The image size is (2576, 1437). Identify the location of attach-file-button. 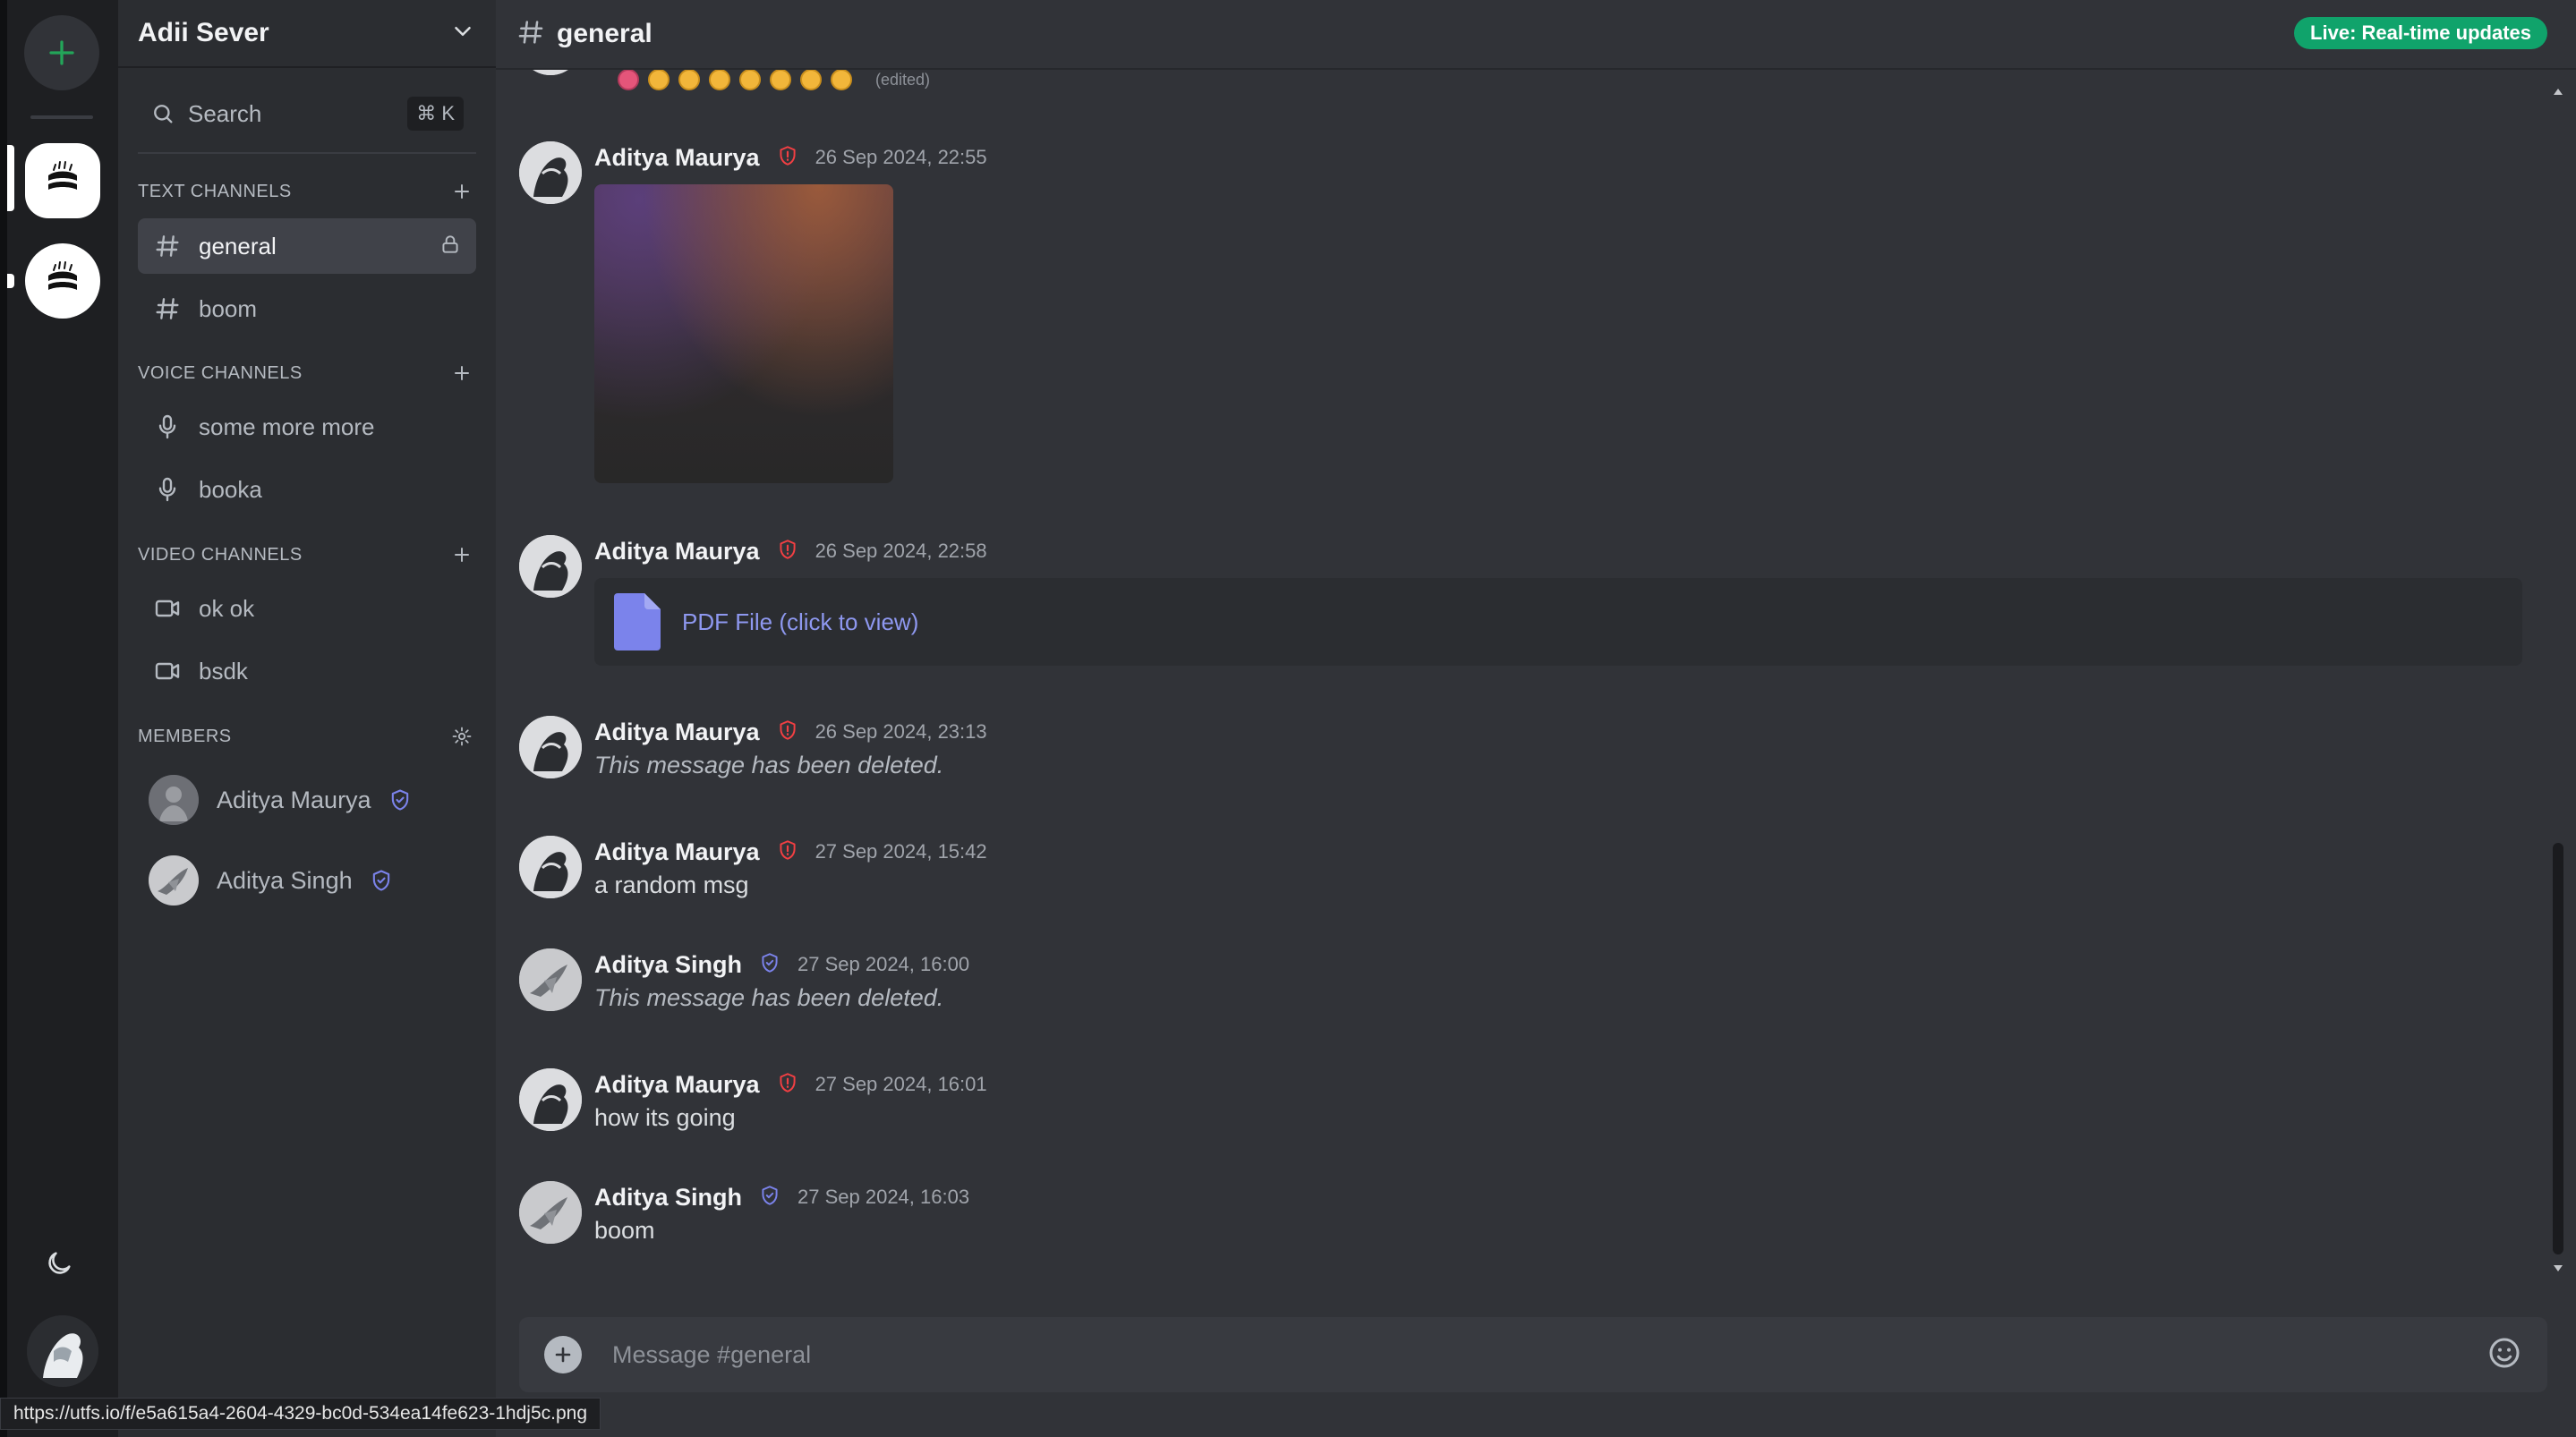
(563, 1354).